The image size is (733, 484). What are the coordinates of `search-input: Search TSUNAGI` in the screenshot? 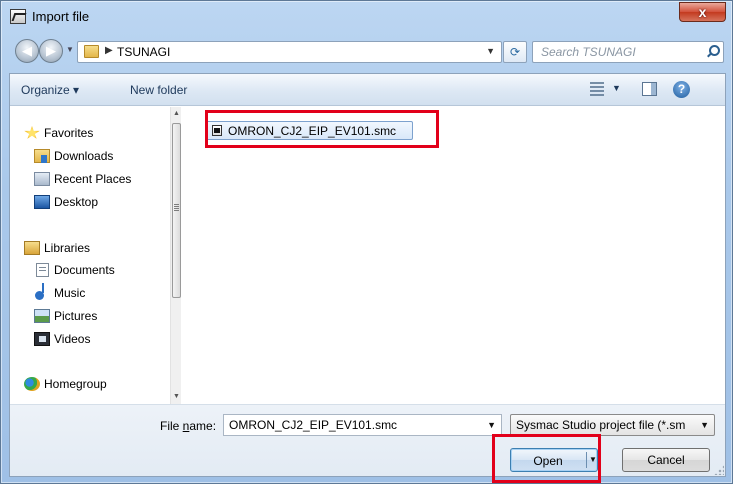 It's located at (628, 52).